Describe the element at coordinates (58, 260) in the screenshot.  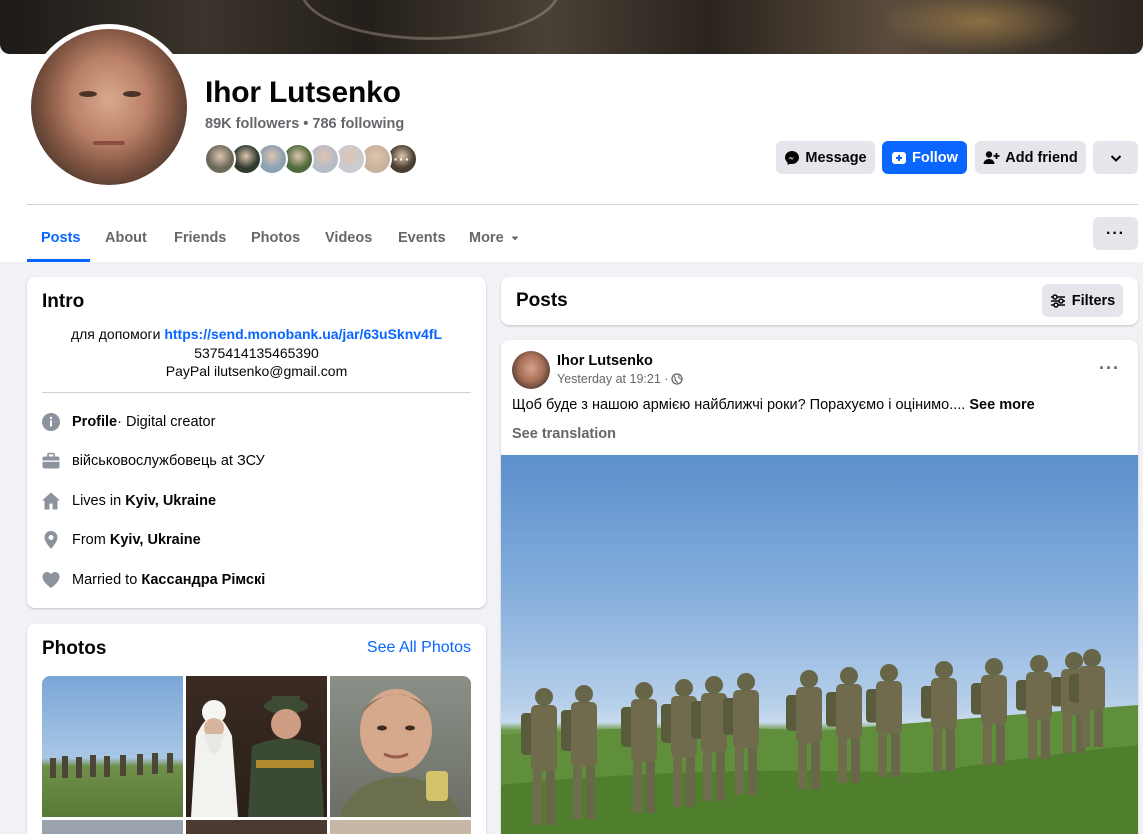
I see `active-tab-indicator` at that location.